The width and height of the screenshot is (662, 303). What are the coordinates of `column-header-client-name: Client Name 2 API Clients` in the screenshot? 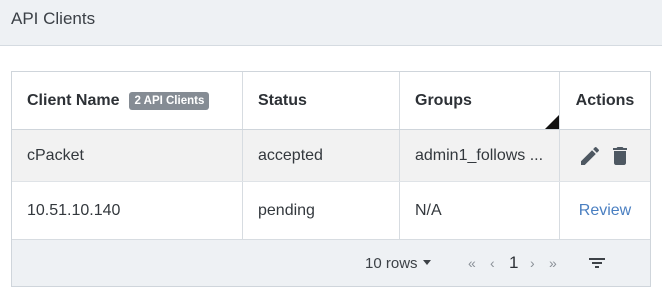 It's located at (127, 100).